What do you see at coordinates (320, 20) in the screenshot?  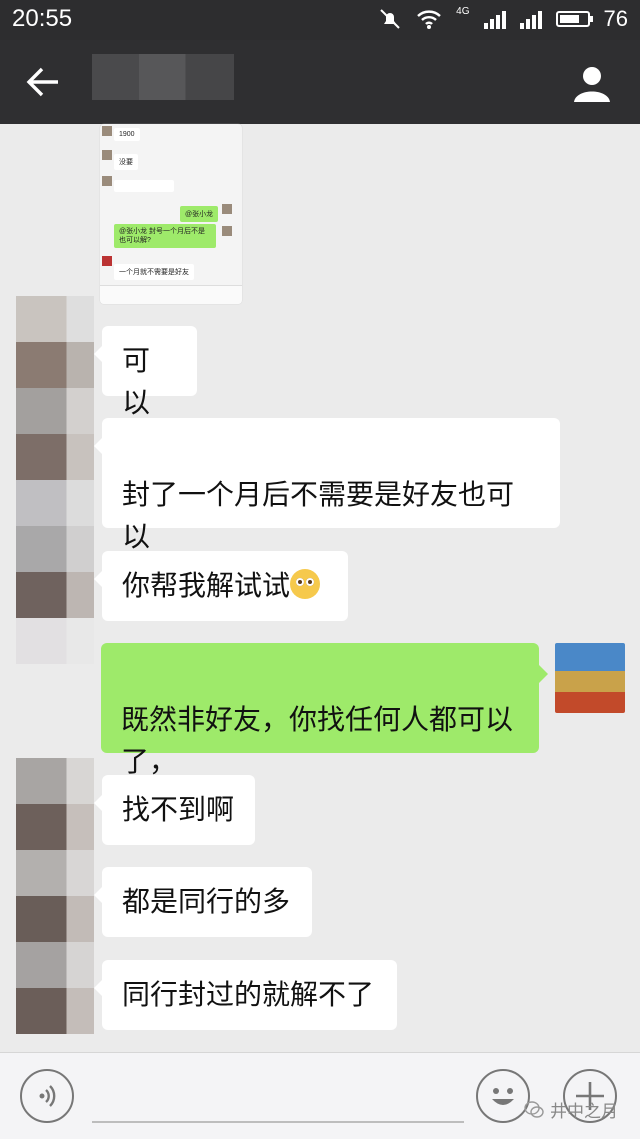 I see `status-bar: 20:55 4G 76` at bounding box center [320, 20].